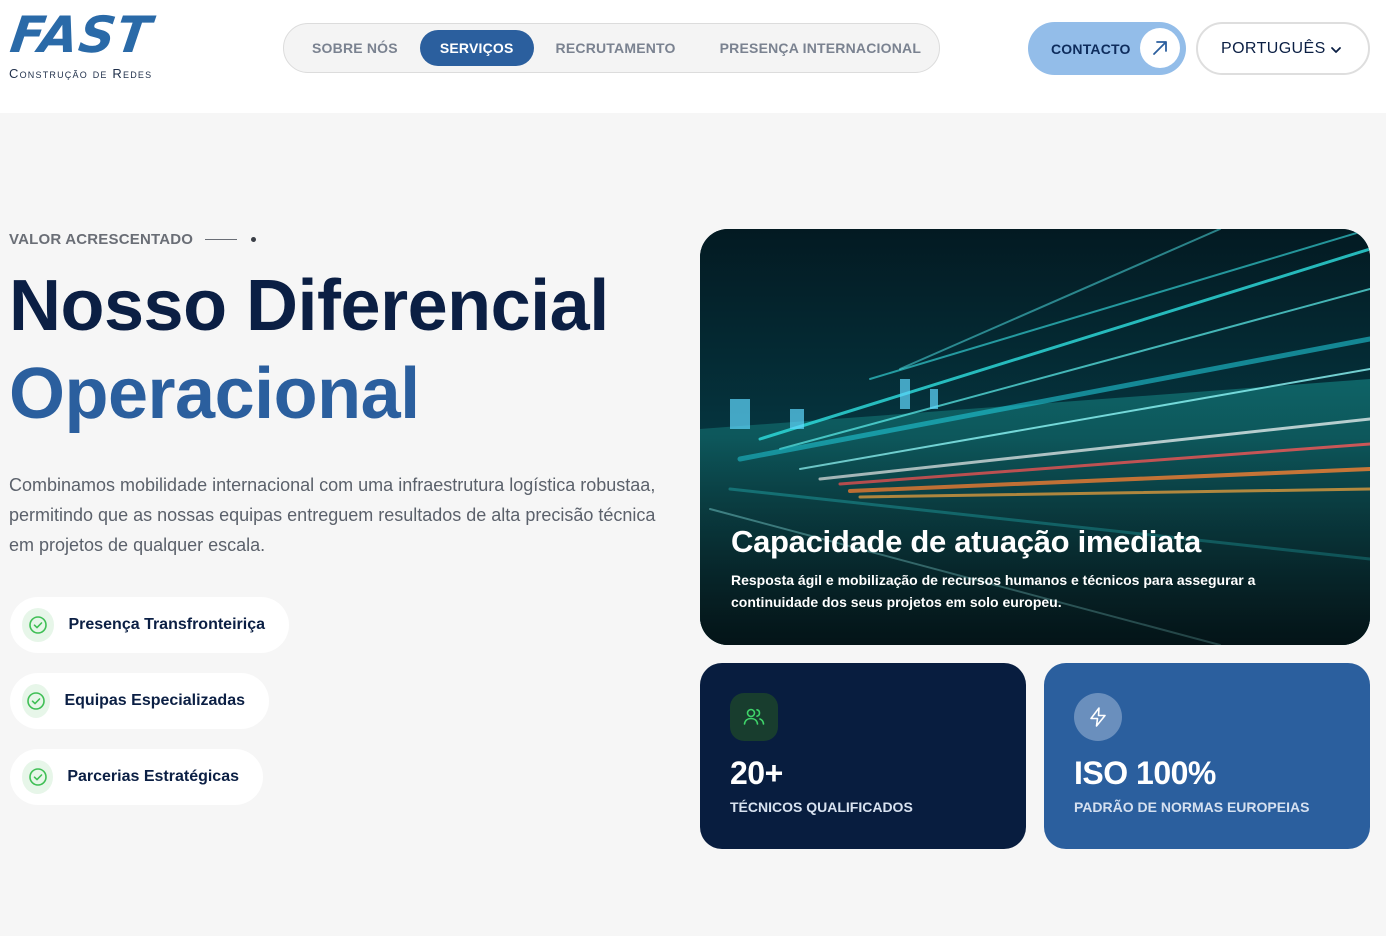 This screenshot has width=1386, height=936. Describe the element at coordinates (966, 541) in the screenshot. I see `hero-title: Capacidade de atuação imediata` at that location.